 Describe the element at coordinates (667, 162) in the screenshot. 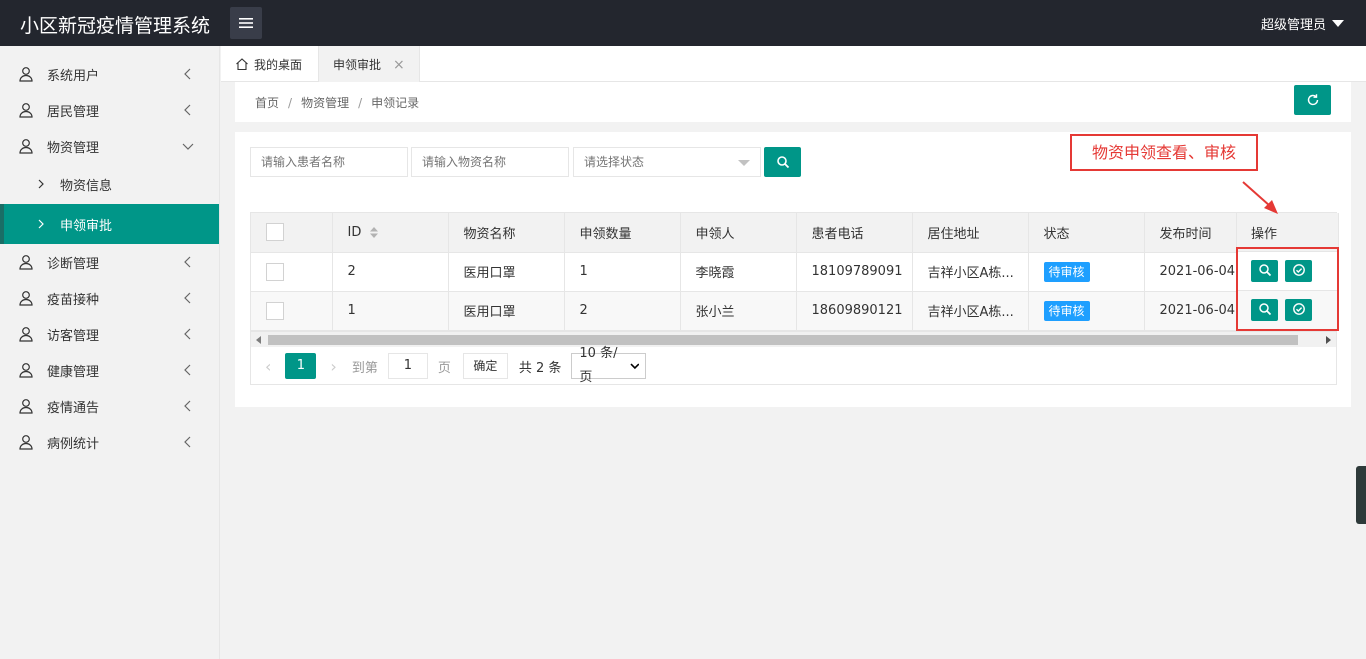

I see `status-select: 请选择状态` at that location.